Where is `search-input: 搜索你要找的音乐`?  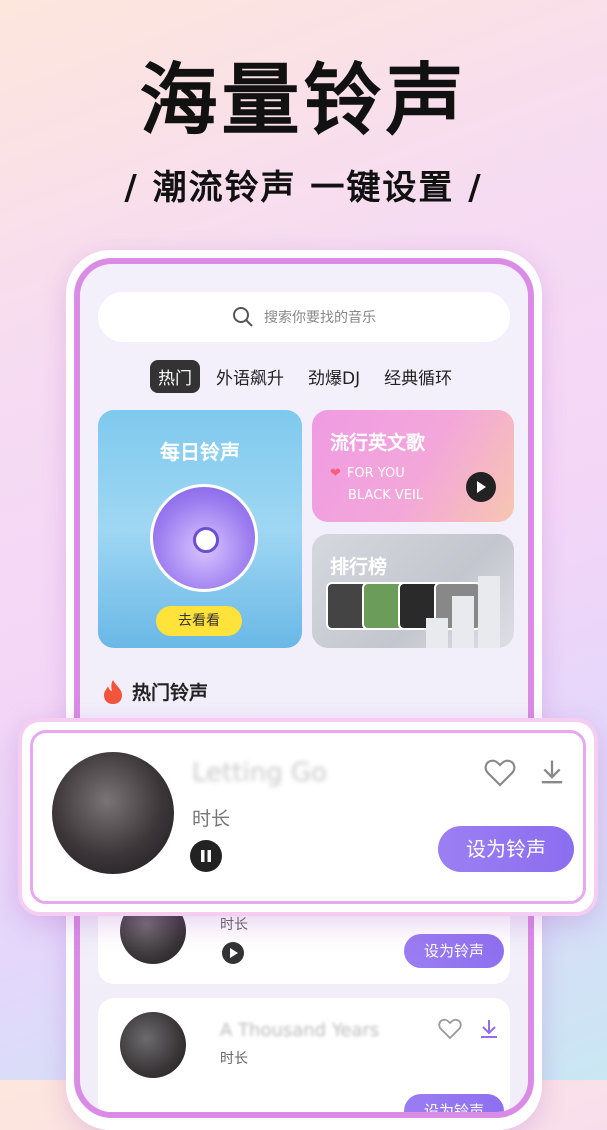 search-input: 搜索你要找的音乐 is located at coordinates (304, 317).